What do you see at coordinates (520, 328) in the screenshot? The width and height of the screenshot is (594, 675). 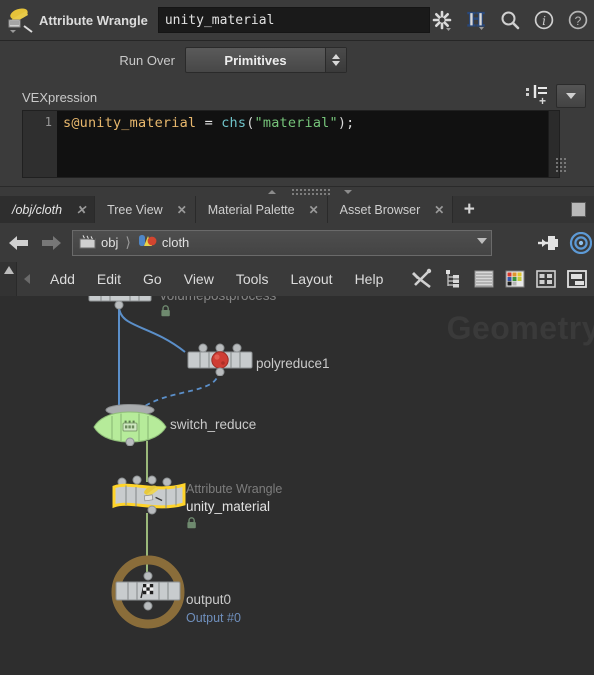 I see `network-type-watermark: Geometry` at bounding box center [520, 328].